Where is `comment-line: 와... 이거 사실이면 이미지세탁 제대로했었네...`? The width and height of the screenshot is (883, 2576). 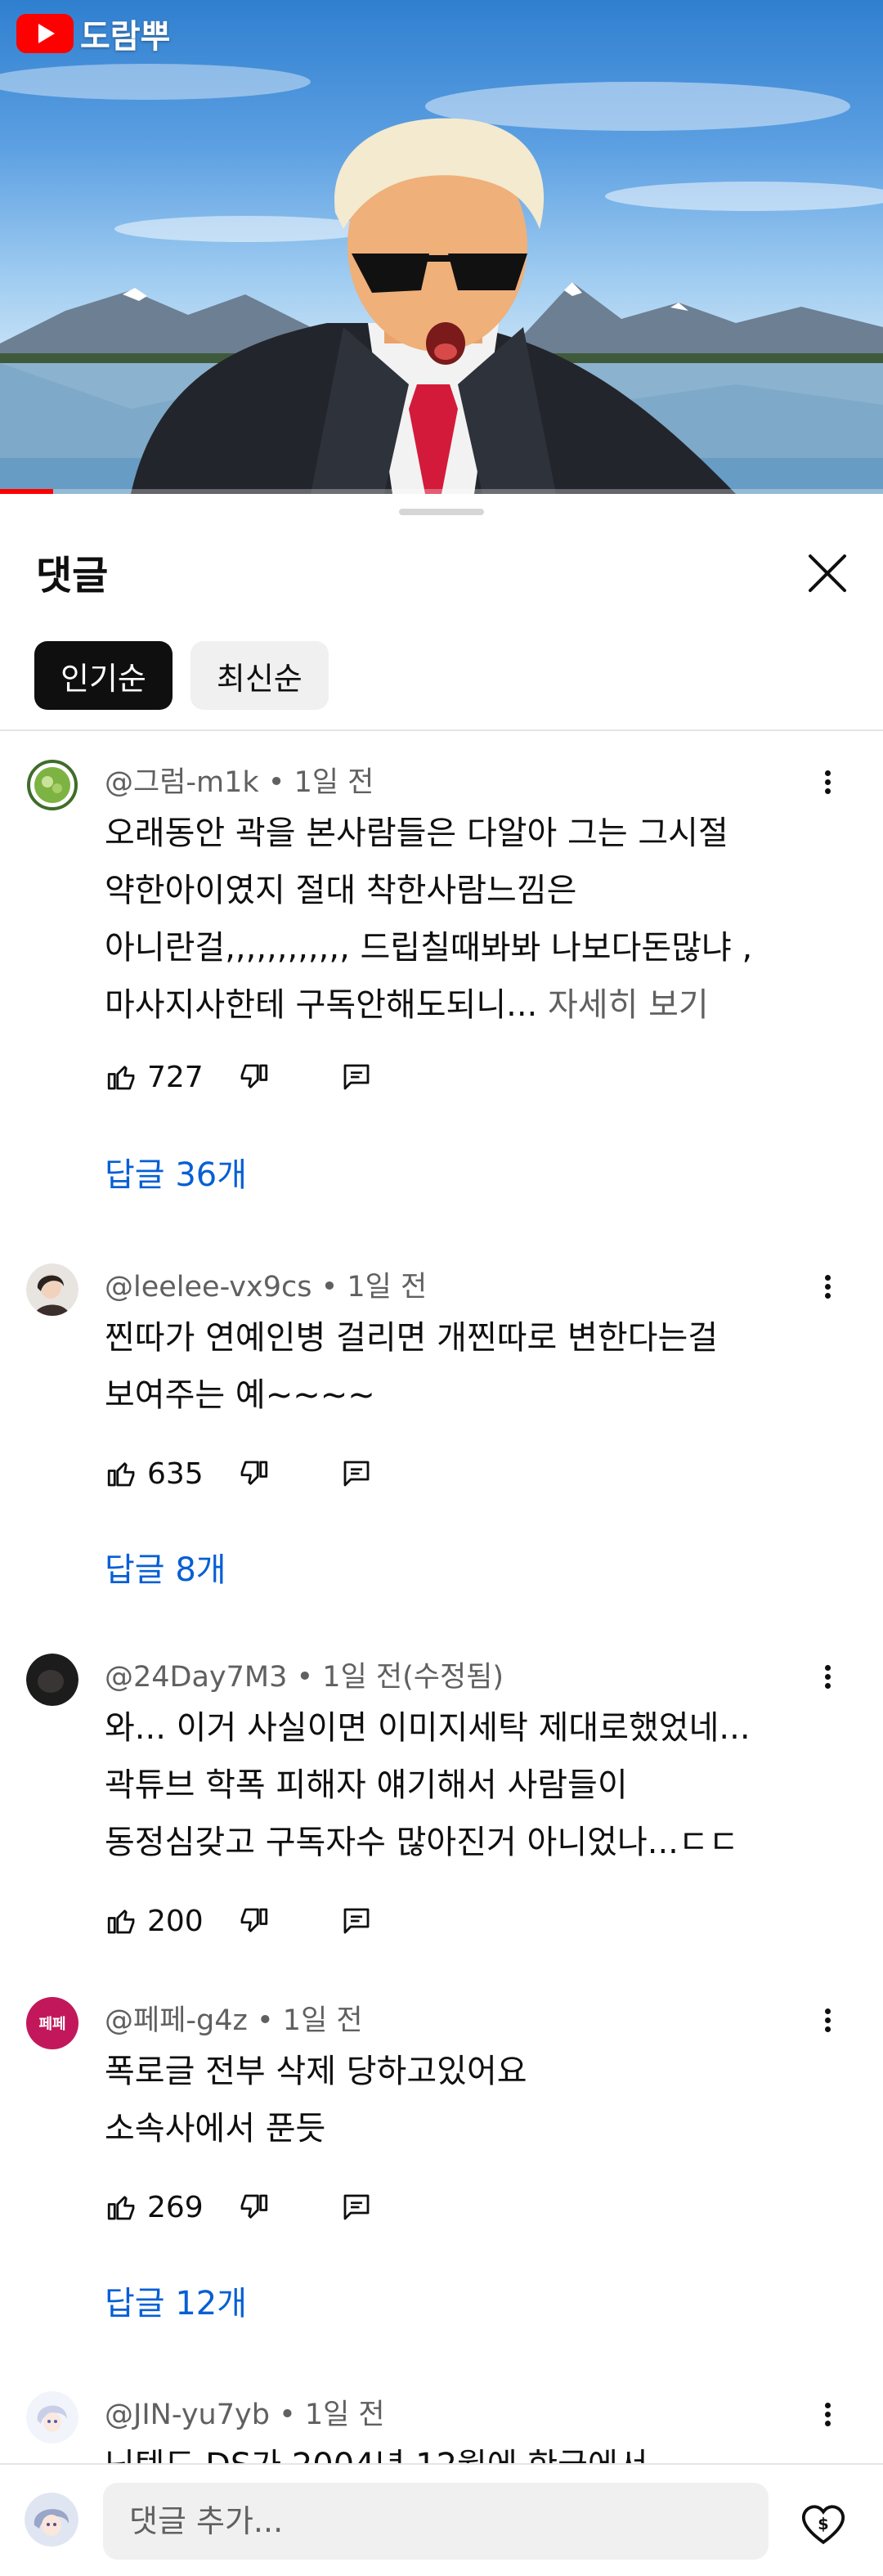
comment-line: 와... 이거 사실이면 이미지세탁 제대로했었네... is located at coordinates (428, 1728).